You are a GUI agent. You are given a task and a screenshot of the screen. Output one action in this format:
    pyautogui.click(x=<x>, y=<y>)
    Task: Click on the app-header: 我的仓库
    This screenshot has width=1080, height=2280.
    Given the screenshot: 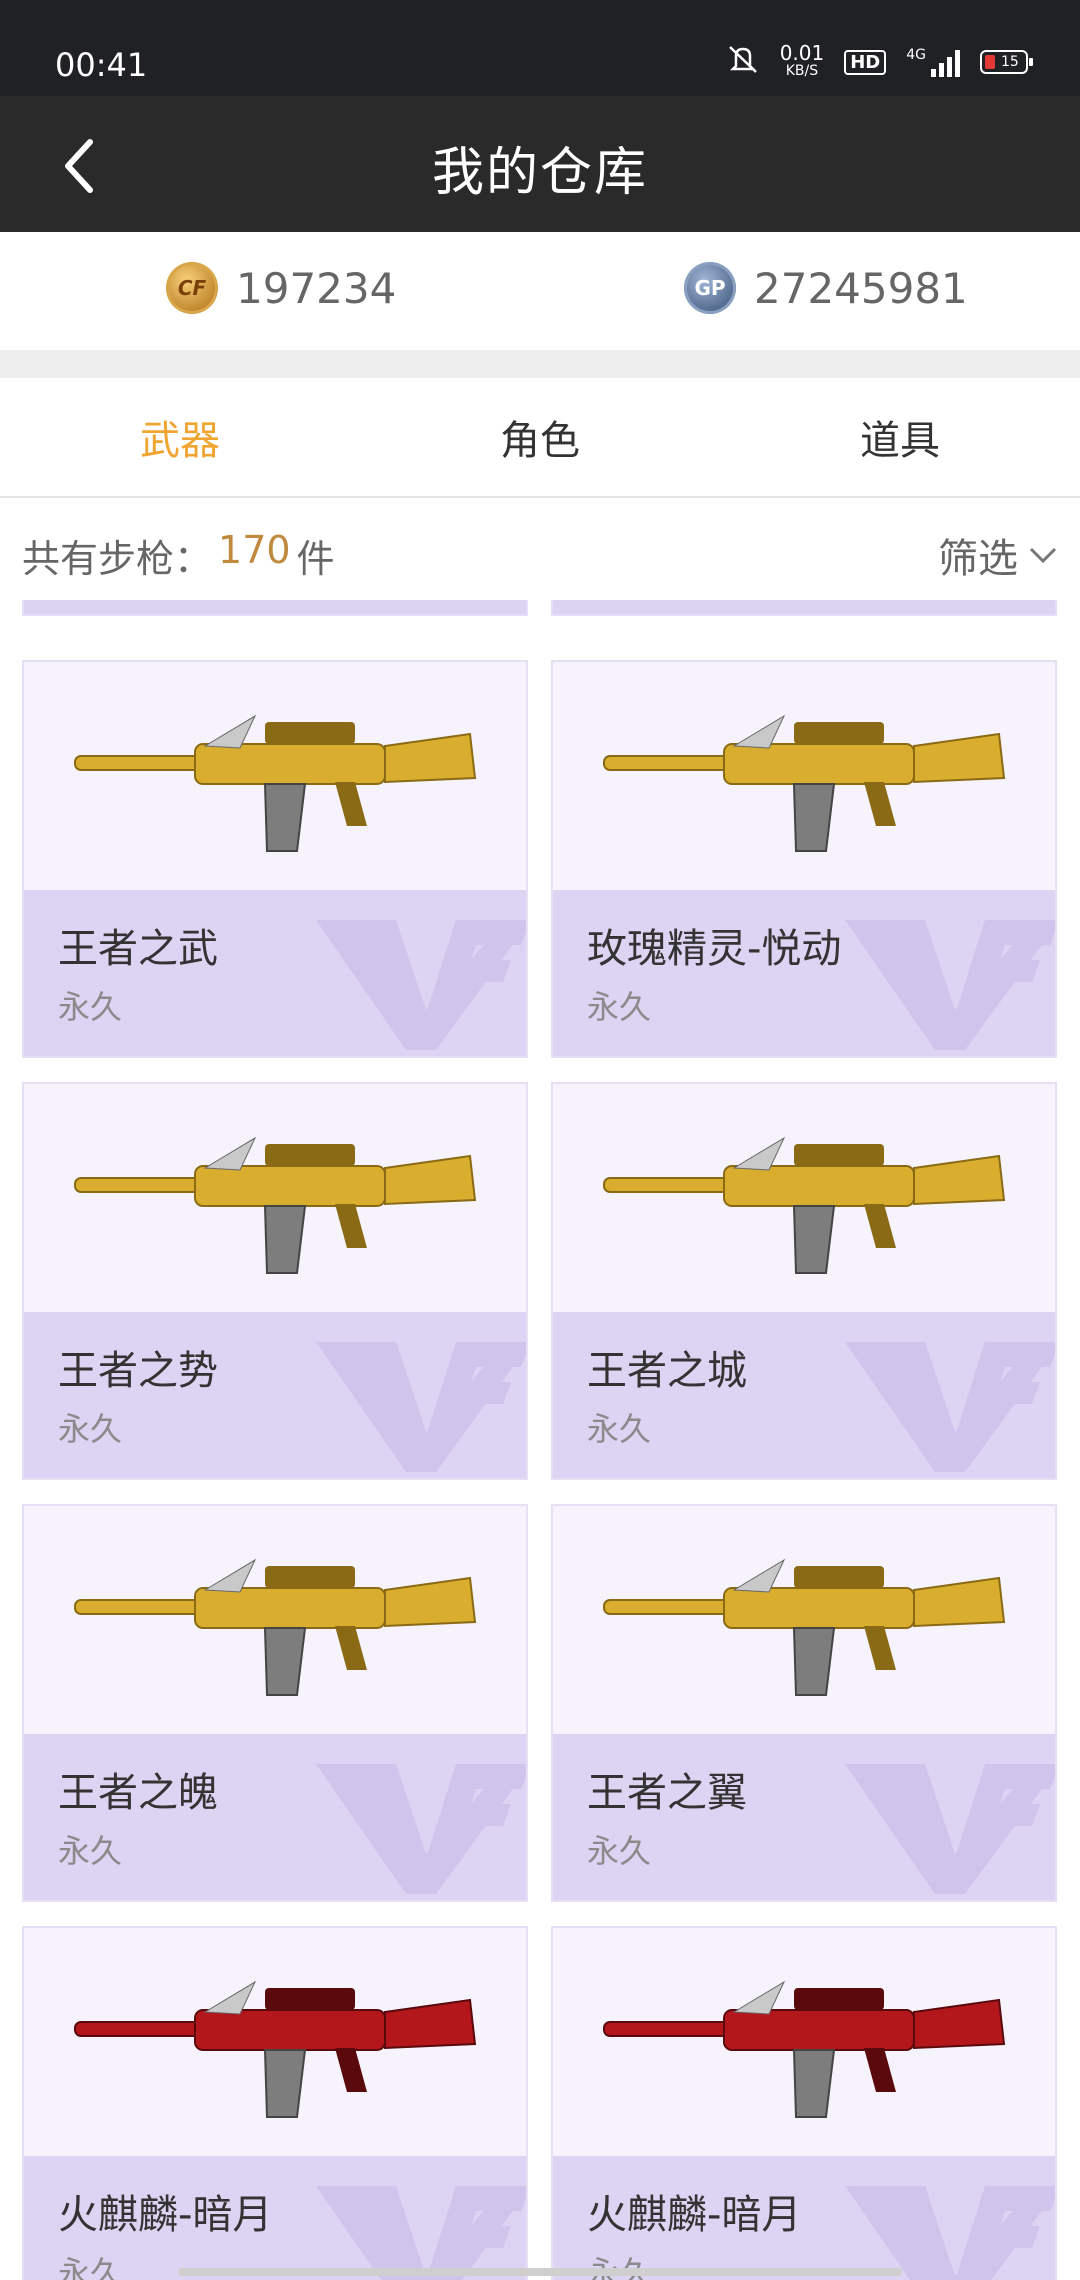 What is the action you would take?
    pyautogui.click(x=540, y=164)
    